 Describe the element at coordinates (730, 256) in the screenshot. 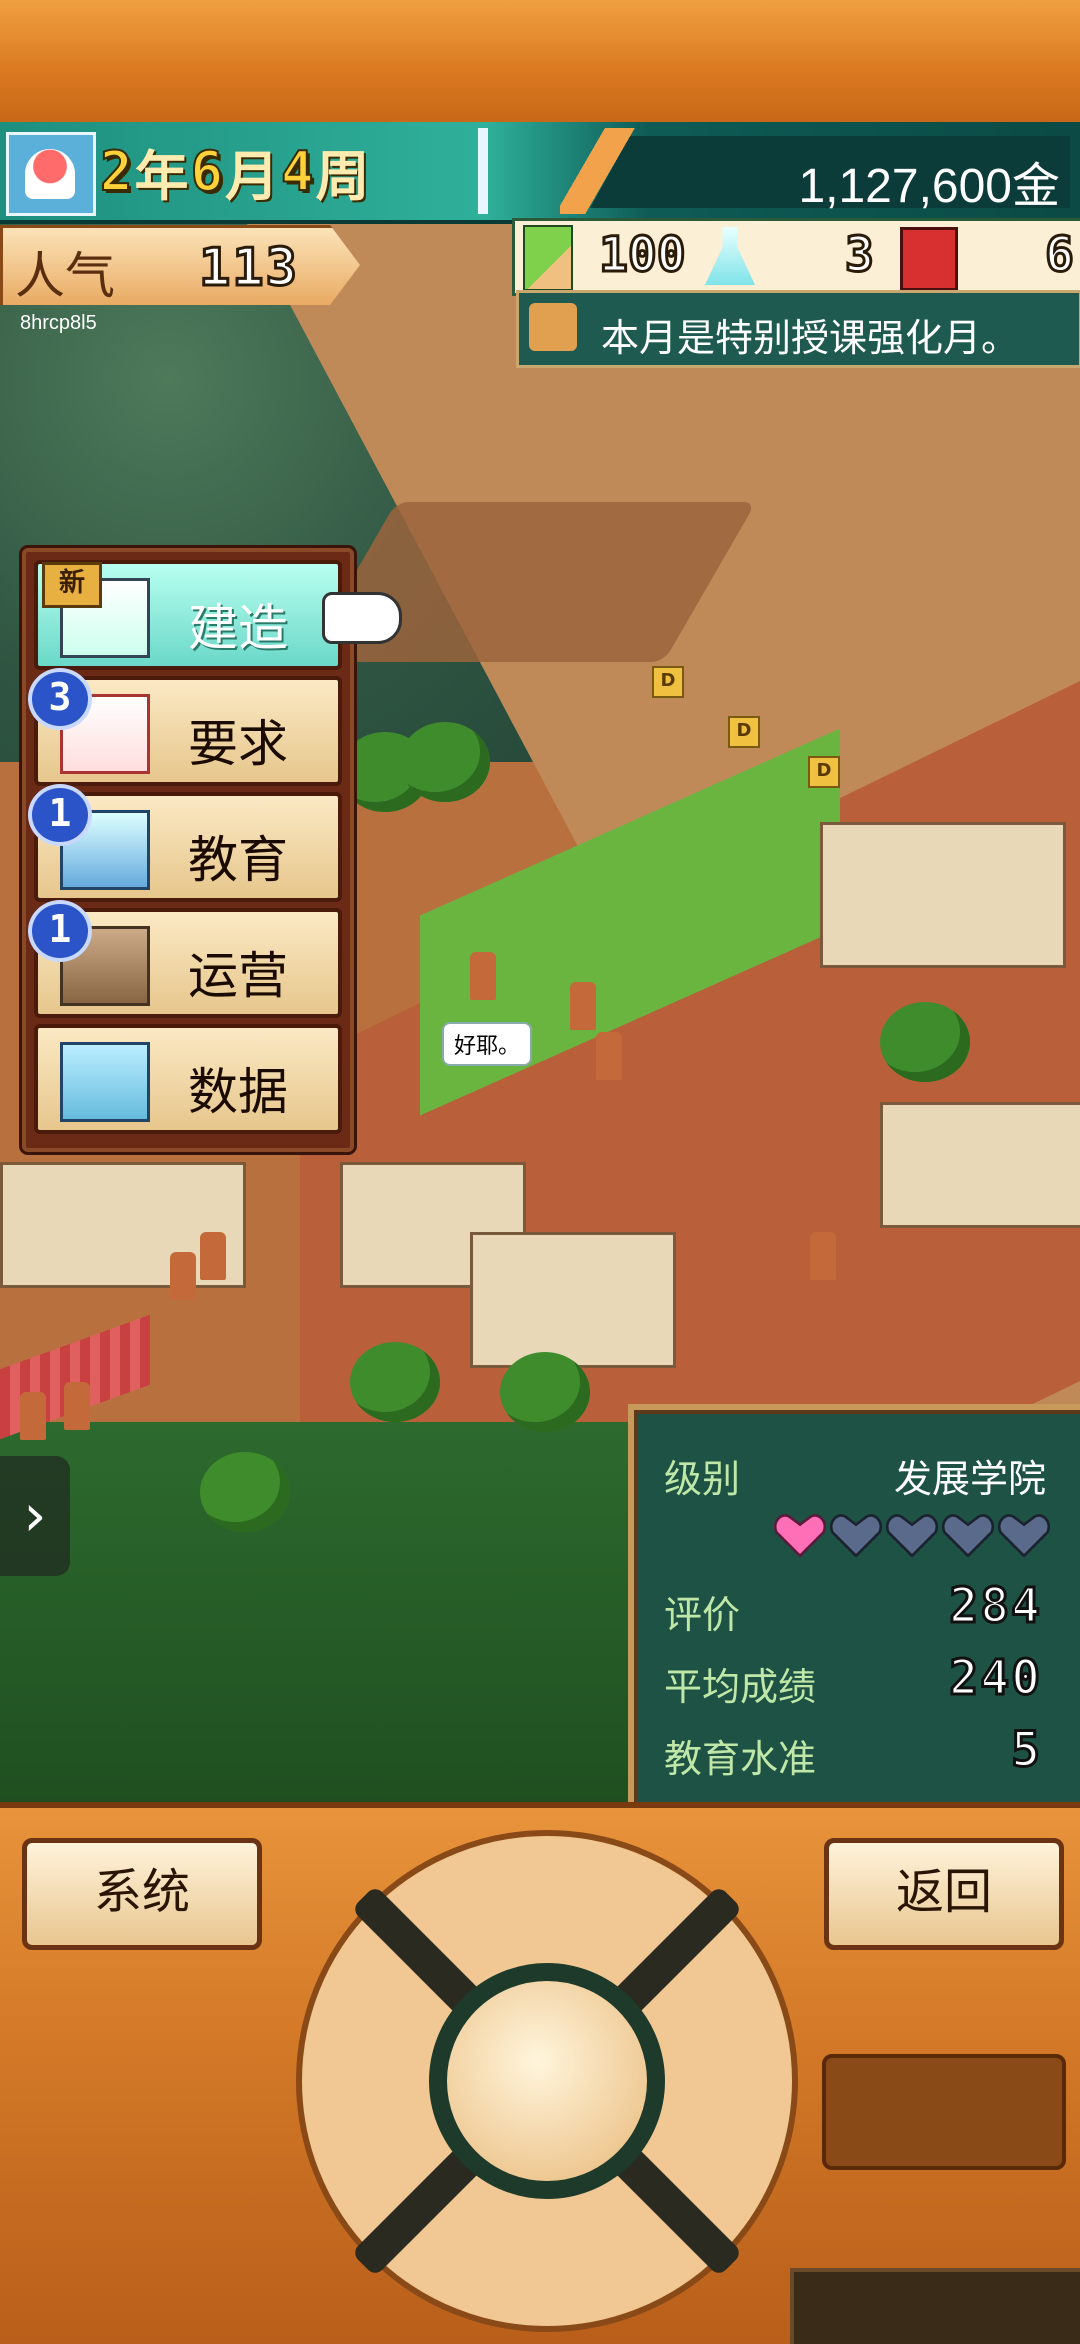

I see `flask-icon` at that location.